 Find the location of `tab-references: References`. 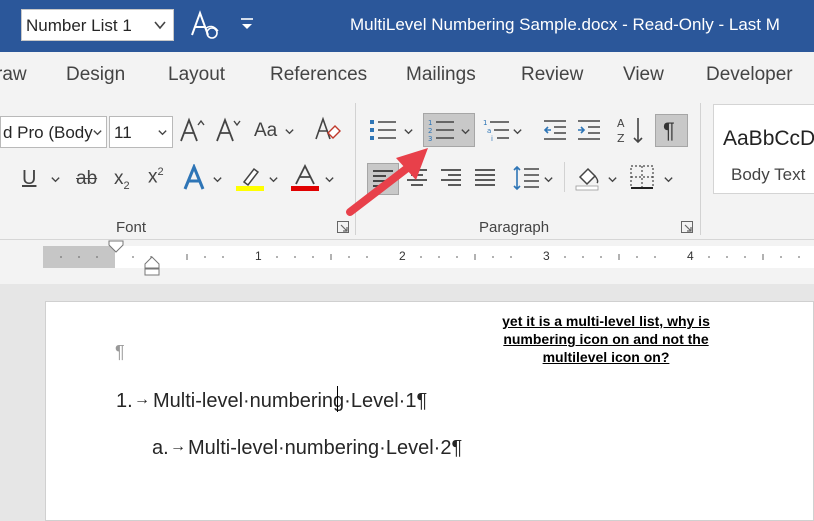

tab-references: References is located at coordinates (318, 75).